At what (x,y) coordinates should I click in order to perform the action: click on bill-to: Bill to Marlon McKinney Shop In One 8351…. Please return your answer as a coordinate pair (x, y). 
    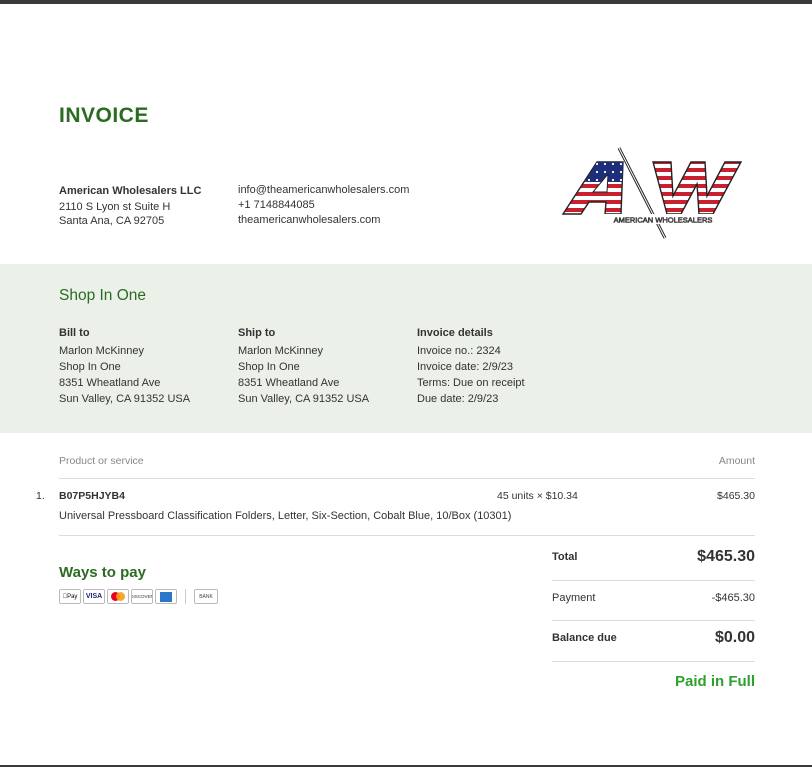
    Looking at the image, I should click on (124, 366).